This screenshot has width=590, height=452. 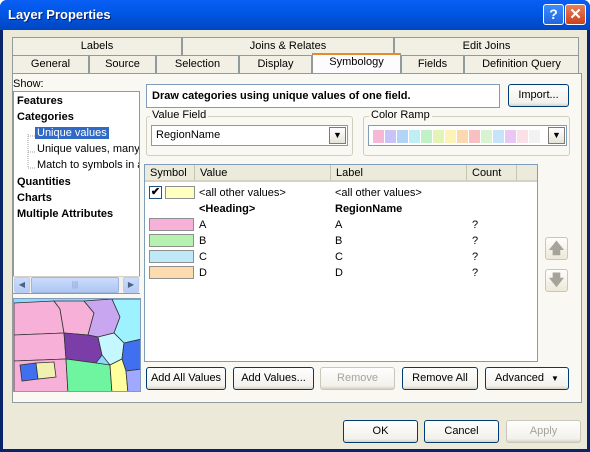 I want to click on table-row: C C?, so click(x=341, y=257).